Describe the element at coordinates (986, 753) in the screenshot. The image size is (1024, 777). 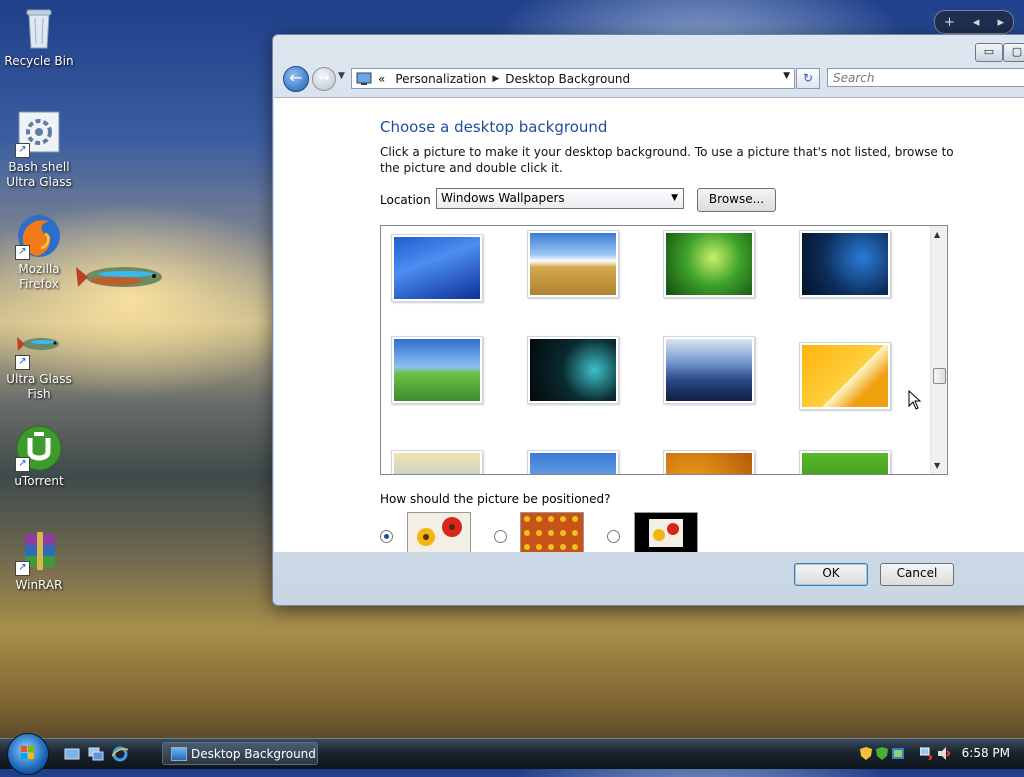
I see `clock: 6:58 PM` at that location.